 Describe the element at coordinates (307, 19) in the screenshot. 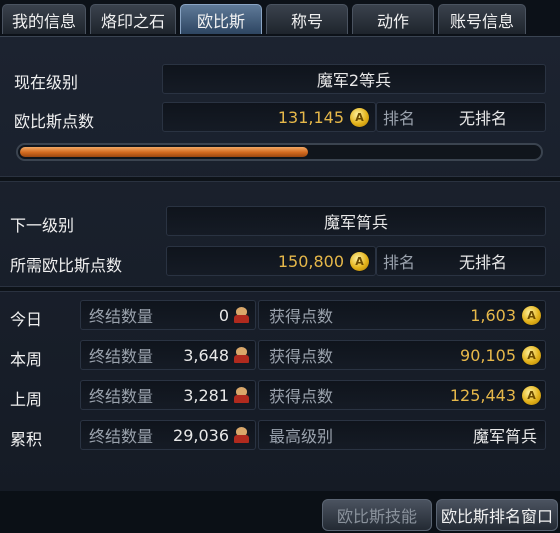

I see `tab-title: 称号` at that location.